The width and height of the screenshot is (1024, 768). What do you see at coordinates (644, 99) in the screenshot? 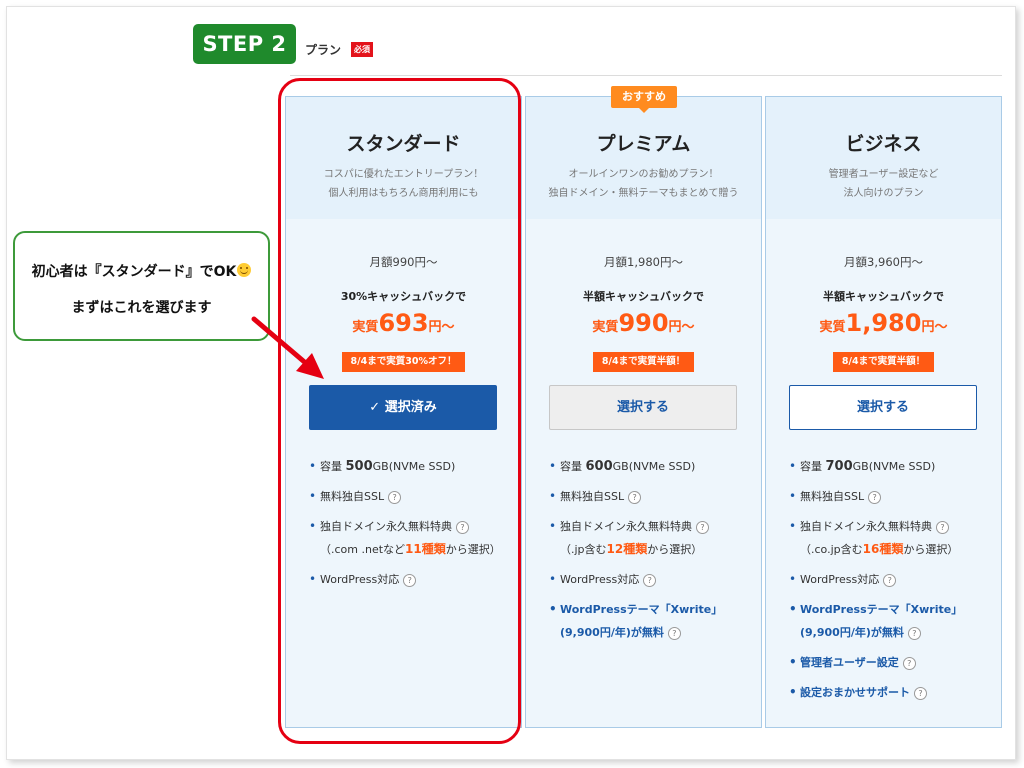
I see `recommend-tag: おすすめ` at bounding box center [644, 99].